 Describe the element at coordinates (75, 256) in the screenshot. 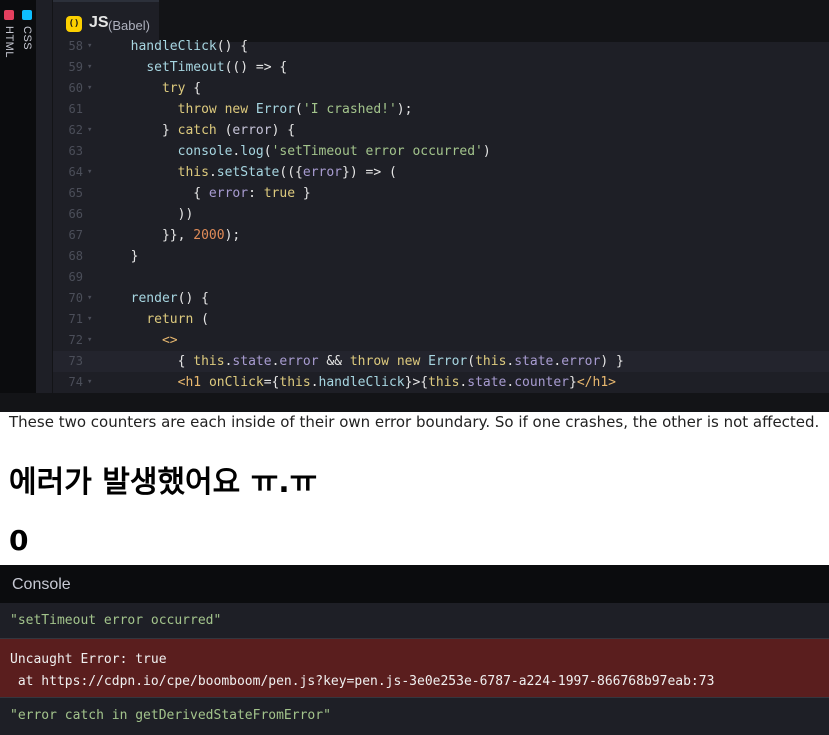

I see `line-number: 68` at that location.